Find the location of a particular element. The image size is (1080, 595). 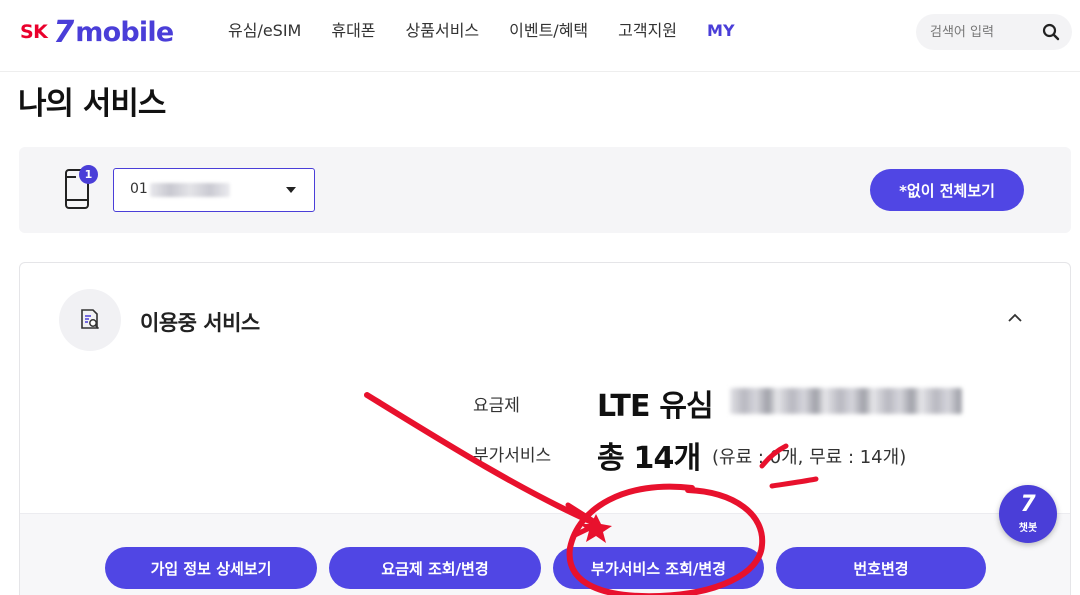

logo-sk-text: SK is located at coordinates (34, 32).